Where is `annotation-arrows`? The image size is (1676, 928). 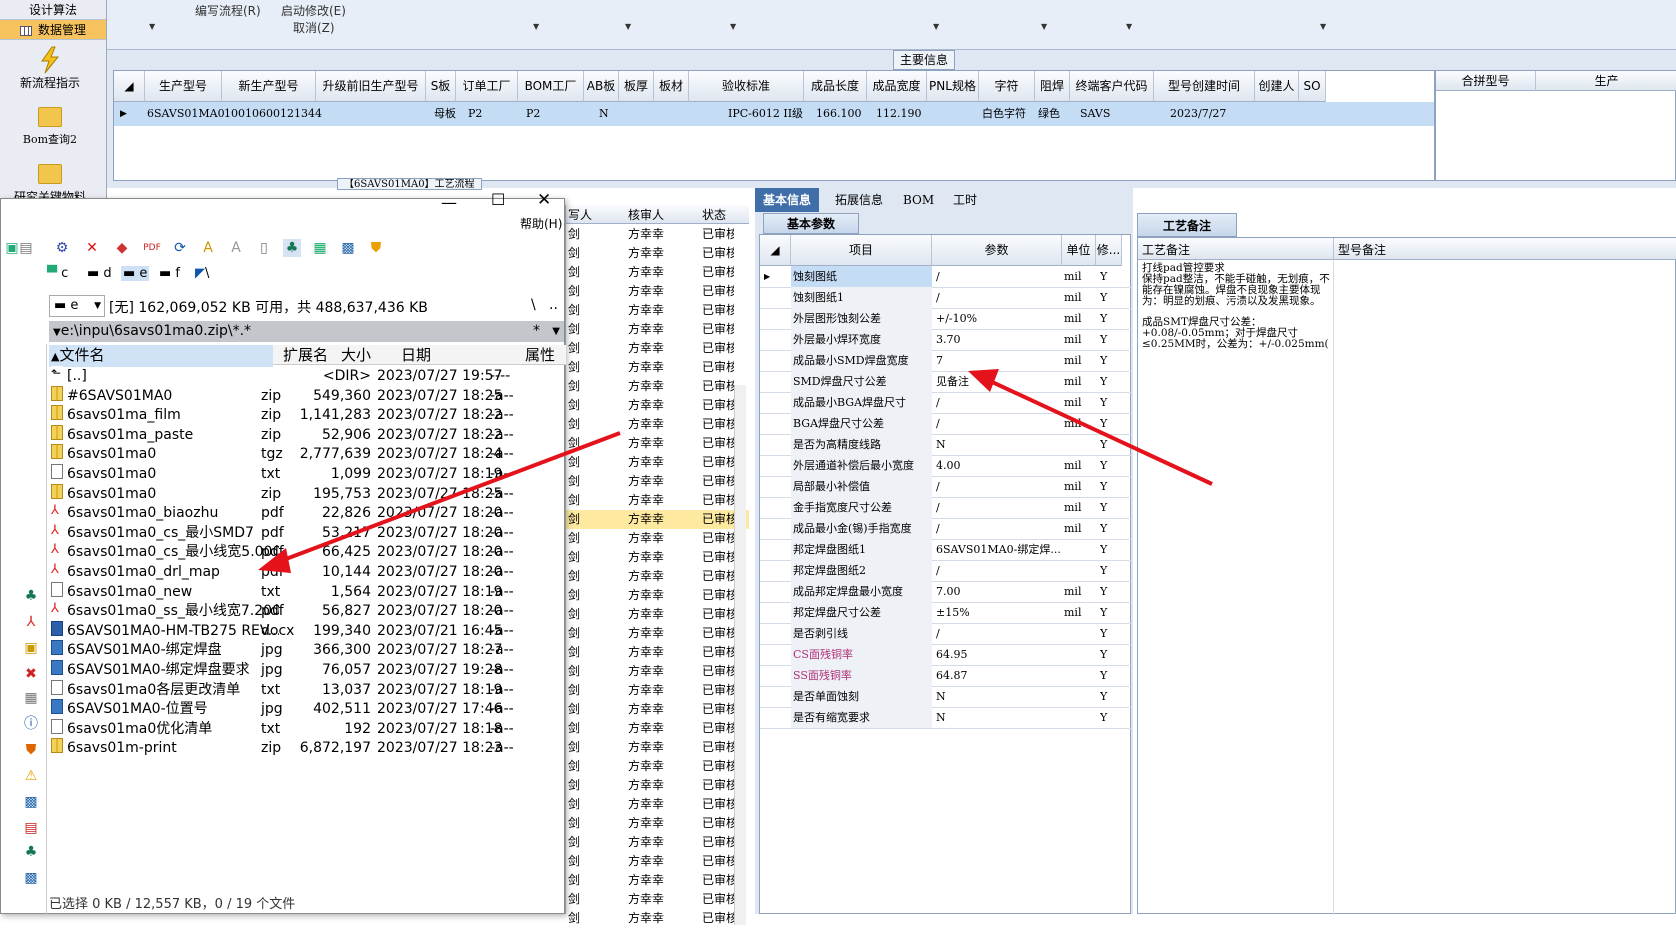
annotation-arrows is located at coordinates (735, 471).